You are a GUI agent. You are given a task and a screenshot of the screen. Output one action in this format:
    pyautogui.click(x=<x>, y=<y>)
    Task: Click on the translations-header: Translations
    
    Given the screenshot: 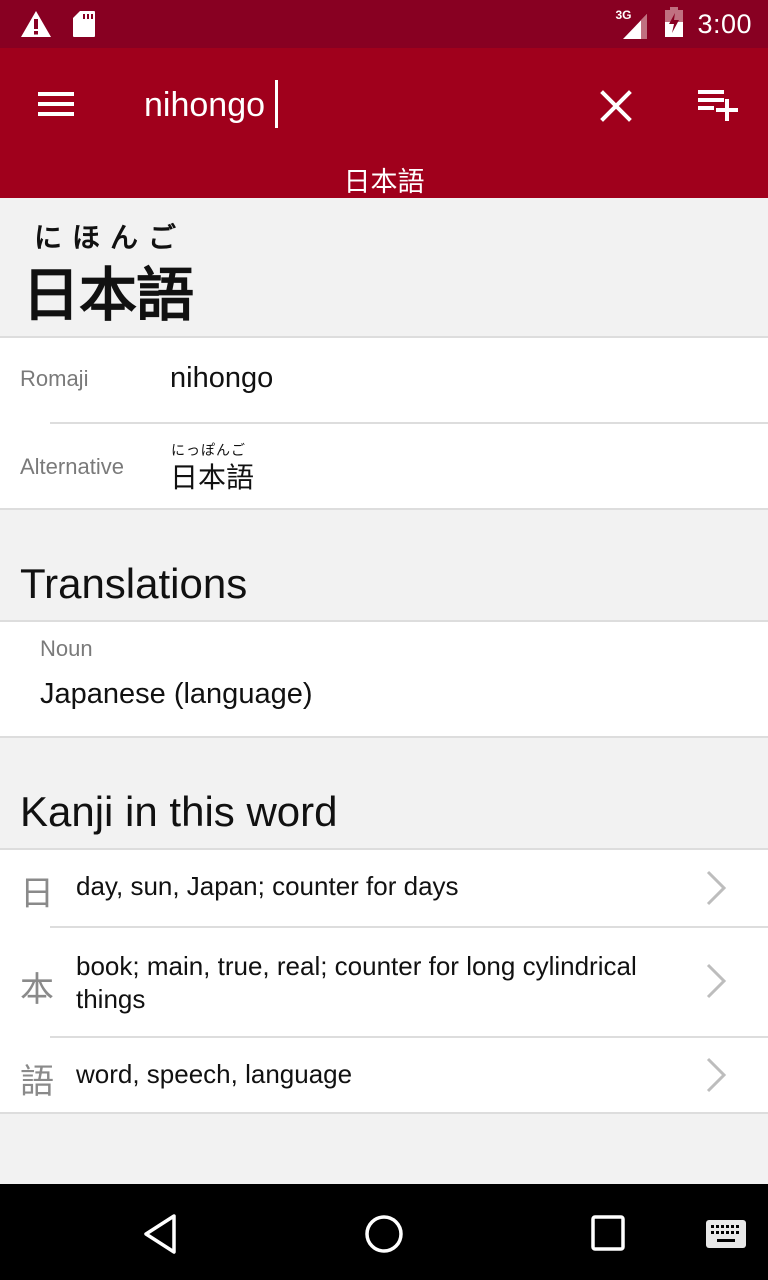 What is the action you would take?
    pyautogui.click(x=384, y=566)
    